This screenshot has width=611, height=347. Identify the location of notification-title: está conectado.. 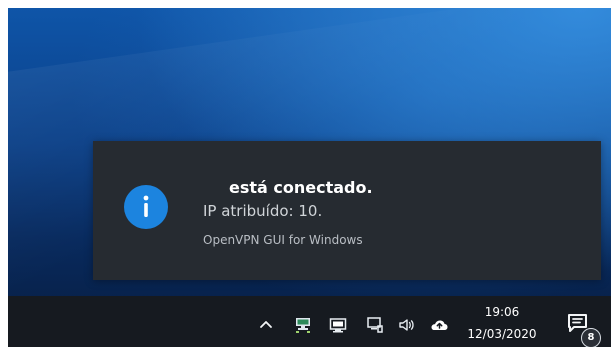
(301, 187).